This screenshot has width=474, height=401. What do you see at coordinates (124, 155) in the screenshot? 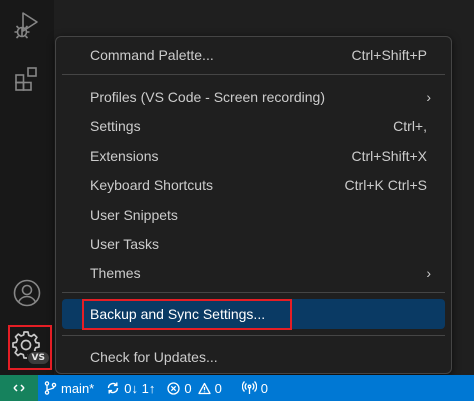
I see `menu-item-label: Extensions` at bounding box center [124, 155].